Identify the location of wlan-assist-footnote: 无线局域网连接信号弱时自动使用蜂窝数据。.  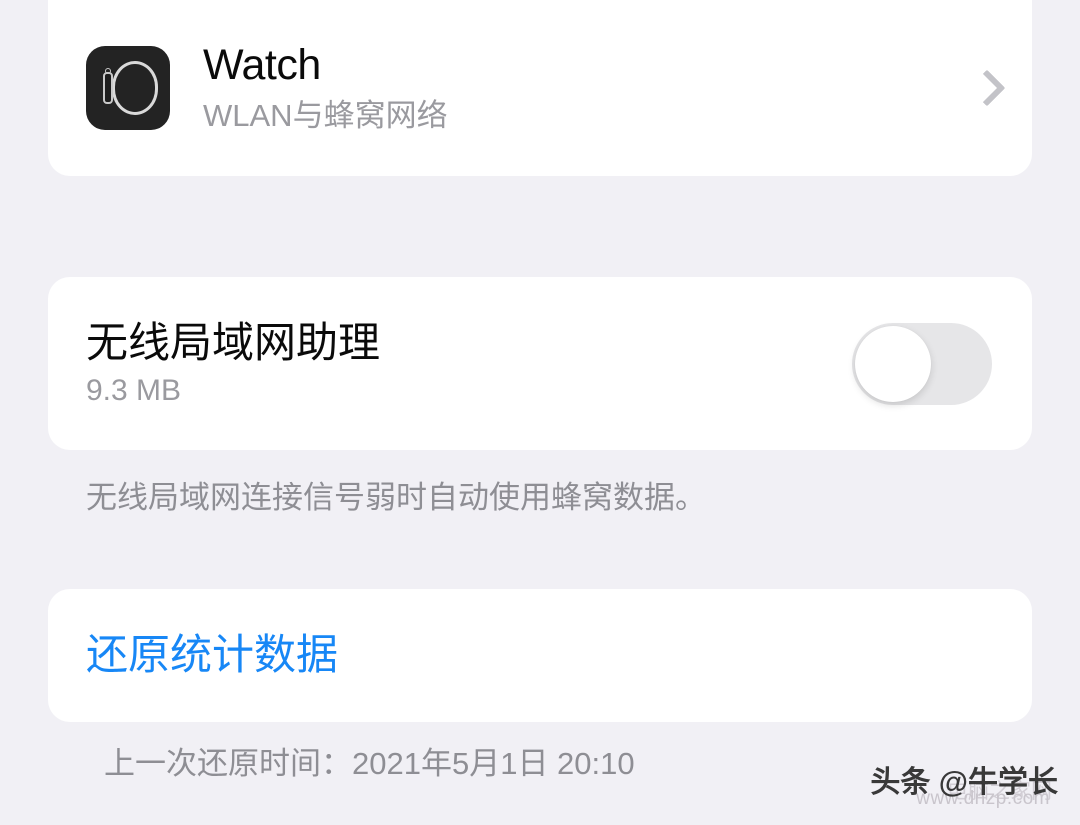
(396, 497).